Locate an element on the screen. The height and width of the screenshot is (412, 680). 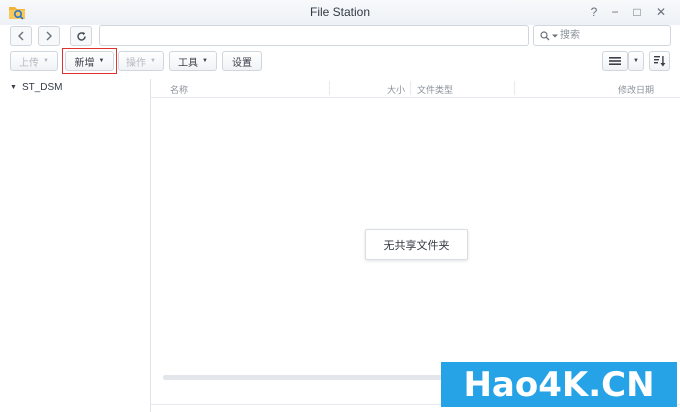
watermark-logo: Hao4K.CN is located at coordinates (559, 384).